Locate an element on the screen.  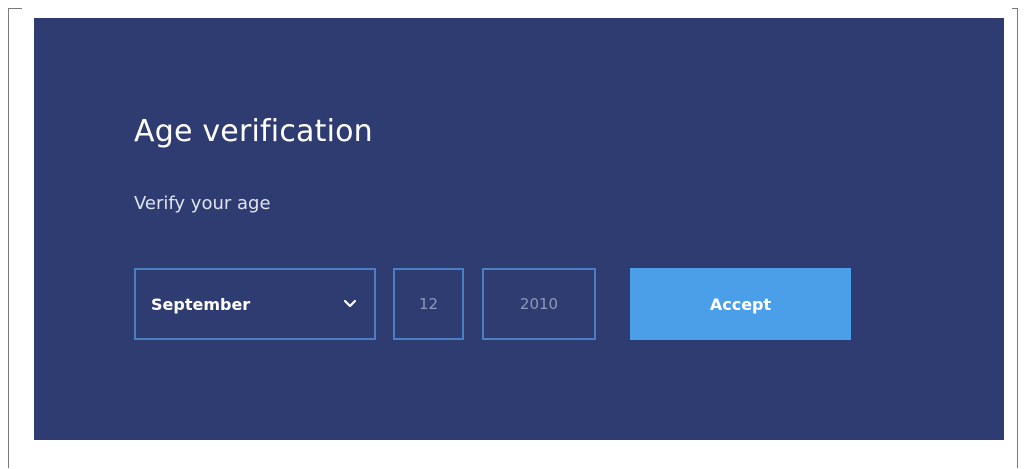
month-select: September is located at coordinates (255, 304).